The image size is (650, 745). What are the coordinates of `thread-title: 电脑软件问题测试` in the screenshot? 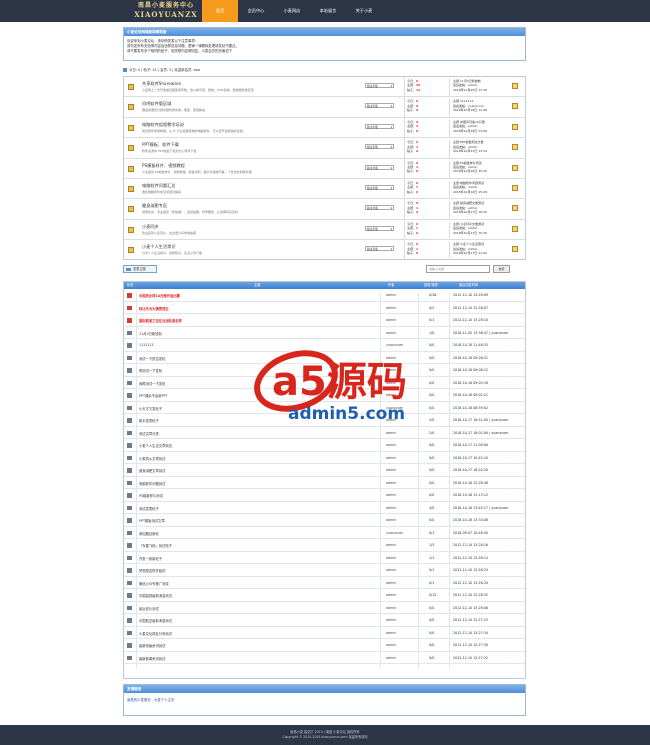 It's located at (152, 483).